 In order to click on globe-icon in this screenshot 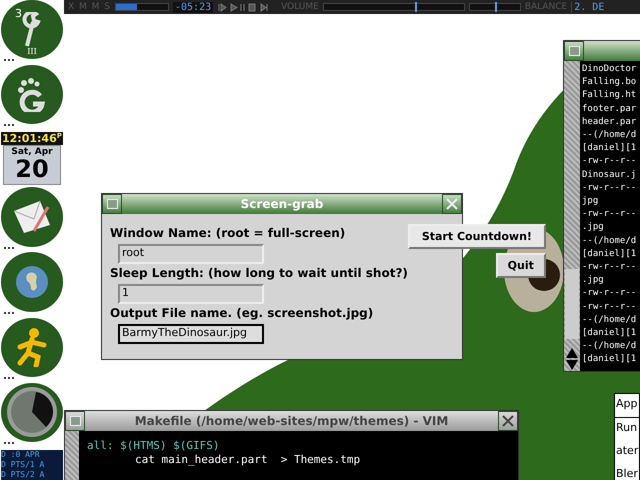, I will do `click(32, 282)`.